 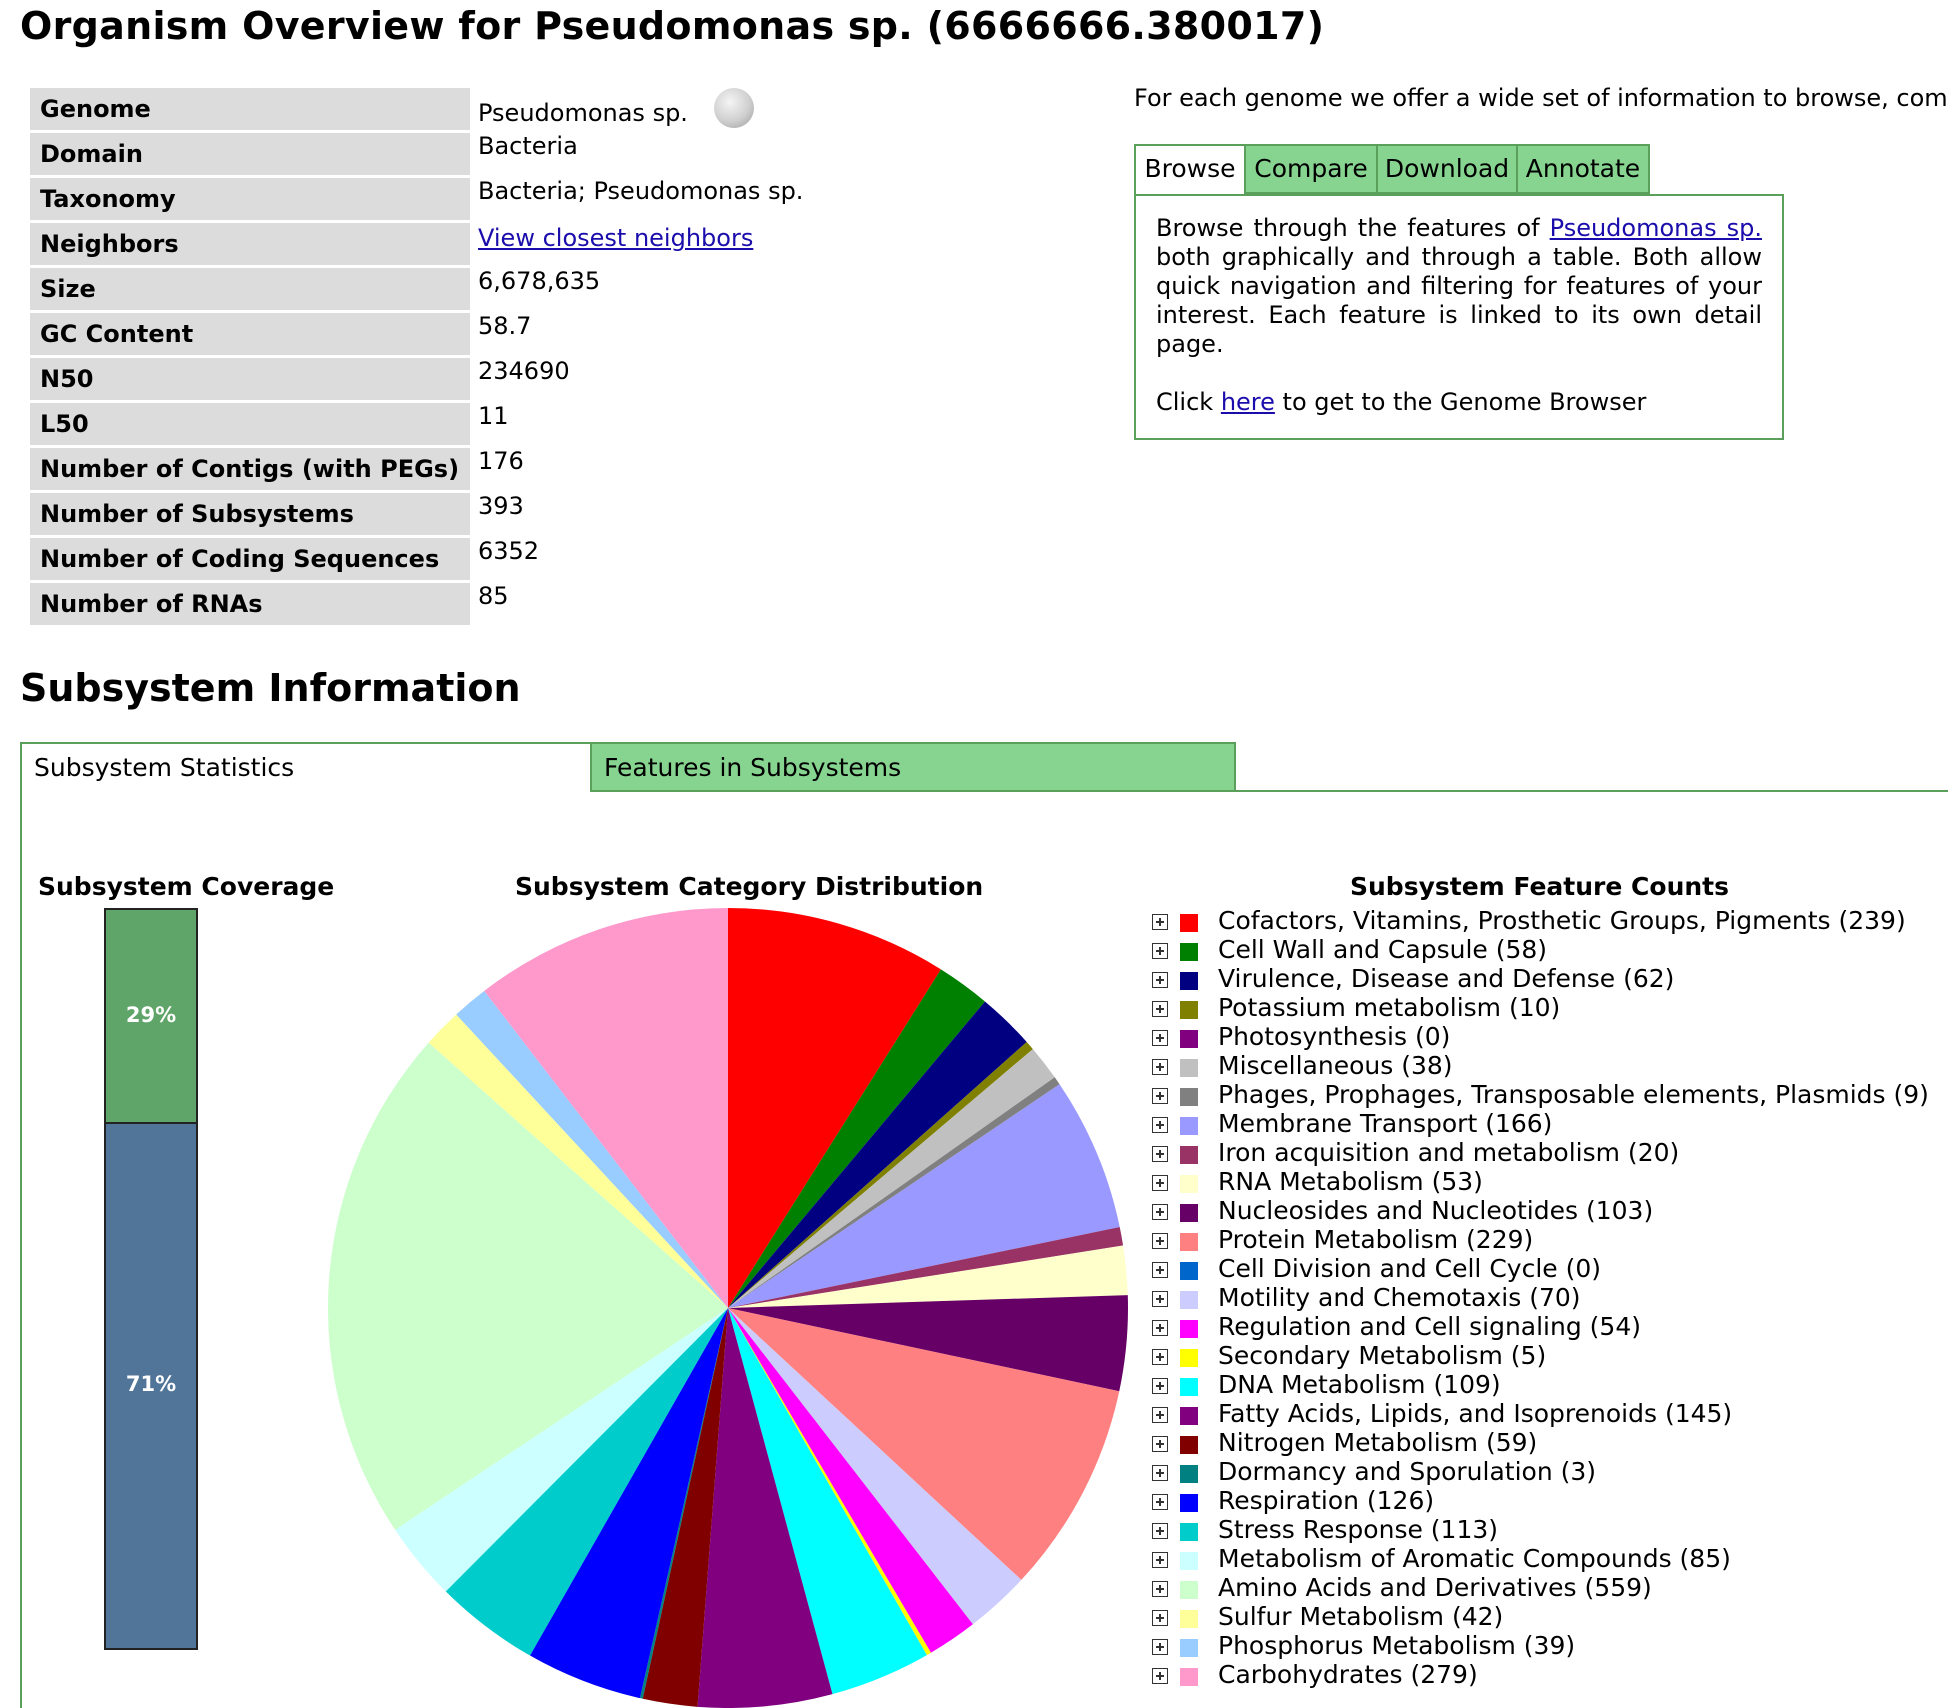 What do you see at coordinates (1188, 402) in the screenshot?
I see `click-prefix: Click` at bounding box center [1188, 402].